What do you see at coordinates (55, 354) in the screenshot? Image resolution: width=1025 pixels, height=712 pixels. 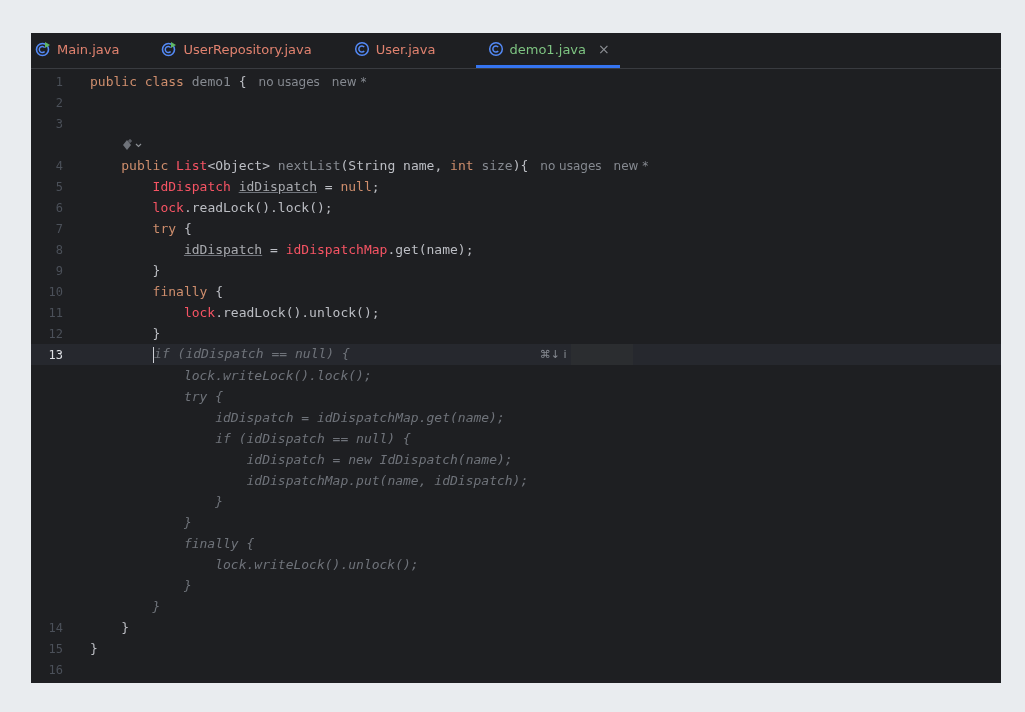 I see `line-number: 13` at bounding box center [55, 354].